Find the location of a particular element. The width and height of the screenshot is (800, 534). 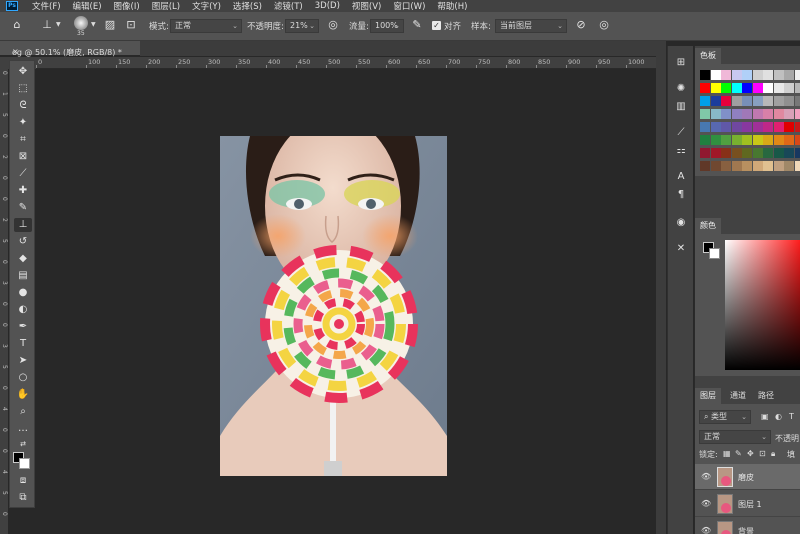

clone-source-icon: ⊡ is located at coordinates (131, 25).